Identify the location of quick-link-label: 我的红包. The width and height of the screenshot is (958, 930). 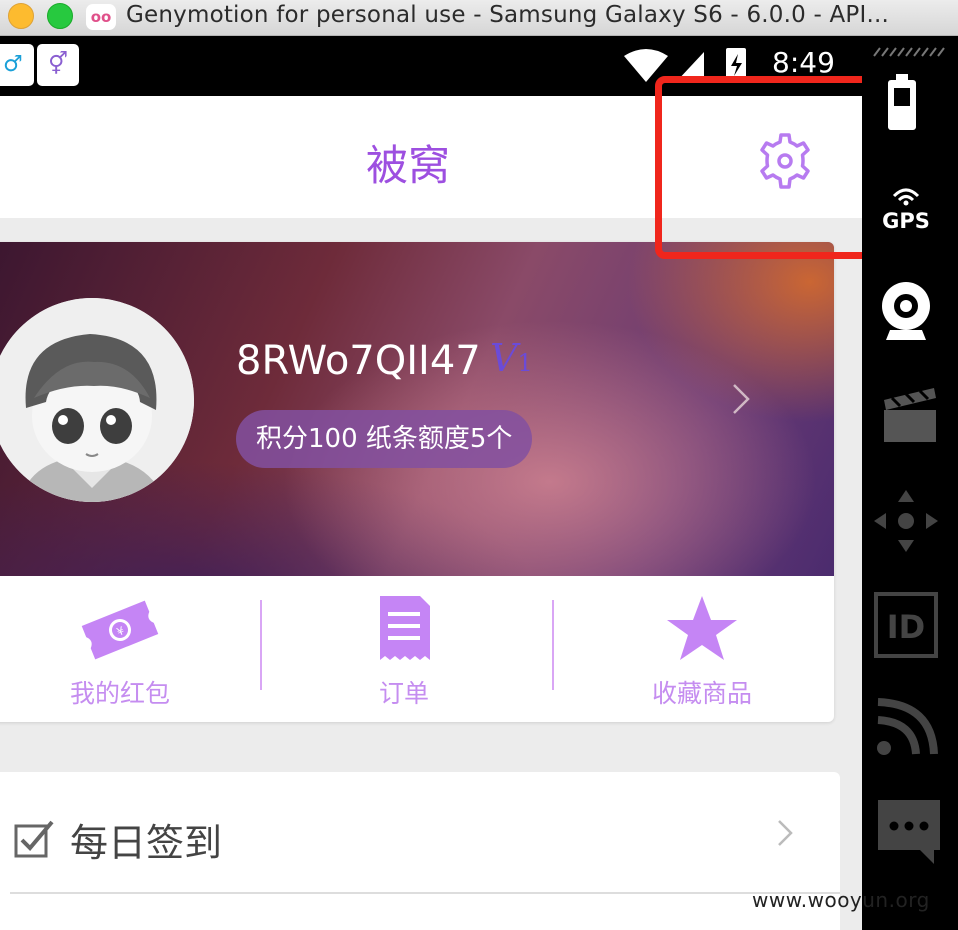
(119, 693).